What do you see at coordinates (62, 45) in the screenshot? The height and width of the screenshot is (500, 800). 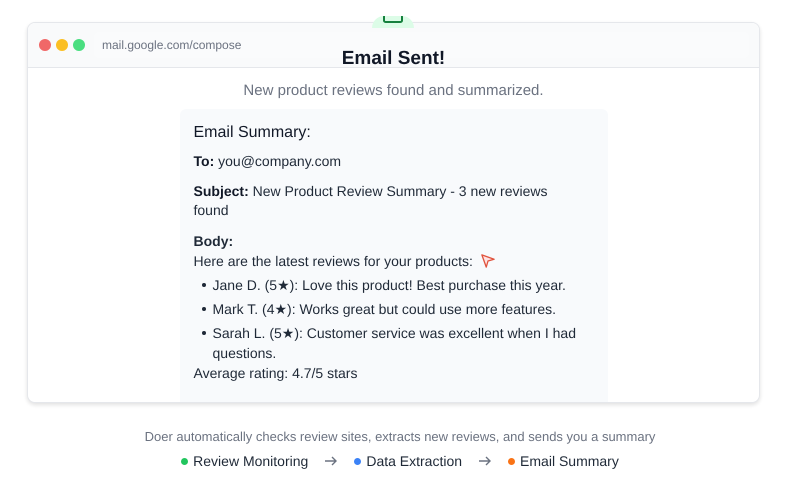 I see `minimize-icon` at bounding box center [62, 45].